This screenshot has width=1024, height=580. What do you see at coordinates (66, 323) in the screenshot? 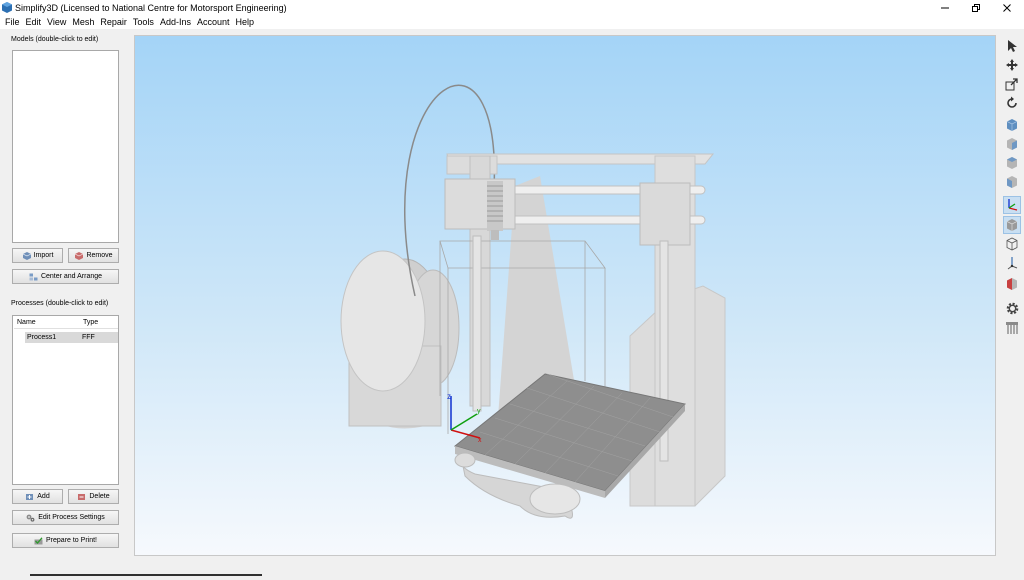
I see `processes-table-header: Name Type` at bounding box center [66, 323].